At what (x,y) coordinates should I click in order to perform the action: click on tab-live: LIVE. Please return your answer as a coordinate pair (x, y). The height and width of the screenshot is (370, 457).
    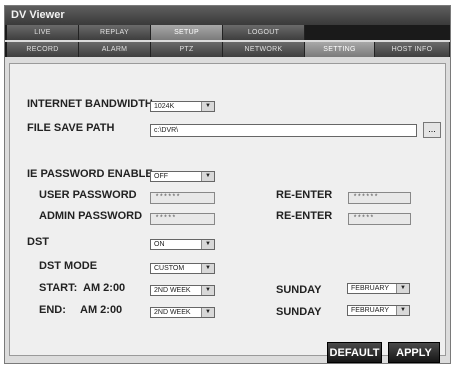
    Looking at the image, I should click on (43, 32).